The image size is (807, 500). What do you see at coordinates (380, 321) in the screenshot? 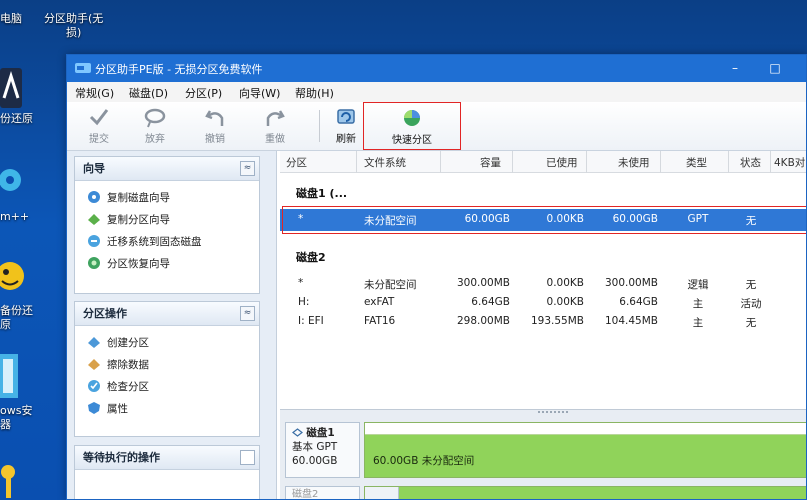
I see `cell-filesystem: FAT16` at bounding box center [380, 321].